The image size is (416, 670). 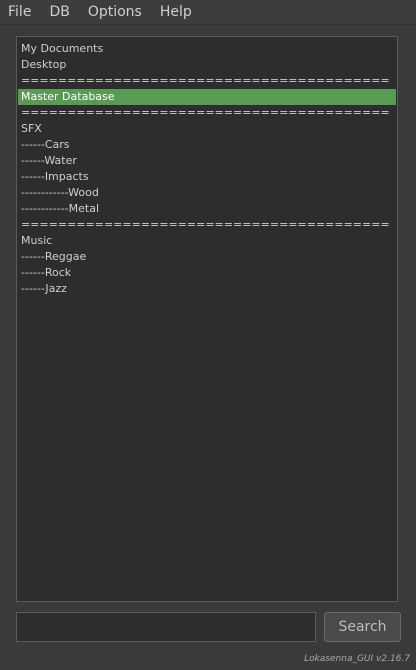 I want to click on list-item: My Documents, so click(x=207, y=49).